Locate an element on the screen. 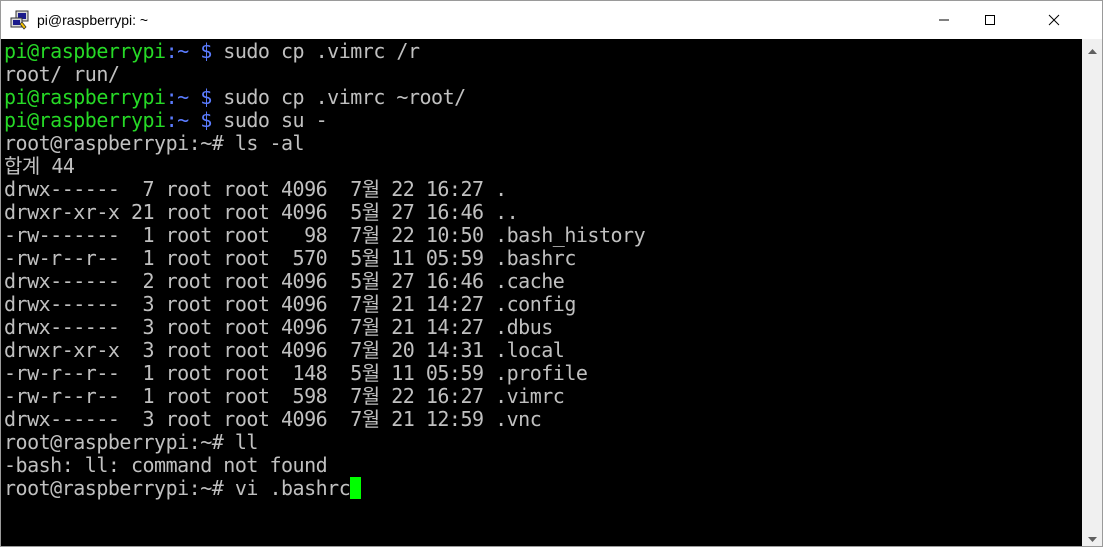 Image resolution: width=1103 pixels, height=547 pixels. terminal-line: root@raspberrypi:~# vi .bashrc is located at coordinates (183, 488).